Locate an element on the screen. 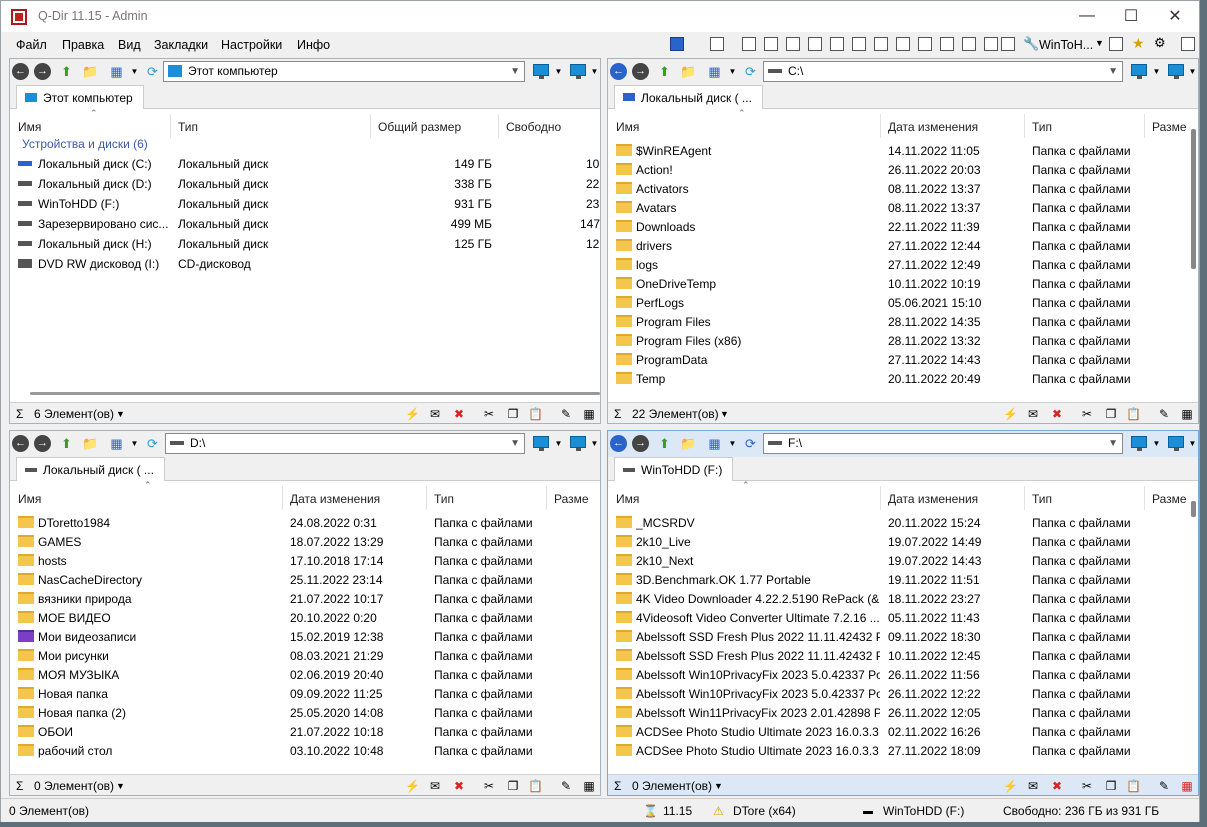 This screenshot has width=1207, height=827. menu-view: Вид is located at coordinates (129, 45).